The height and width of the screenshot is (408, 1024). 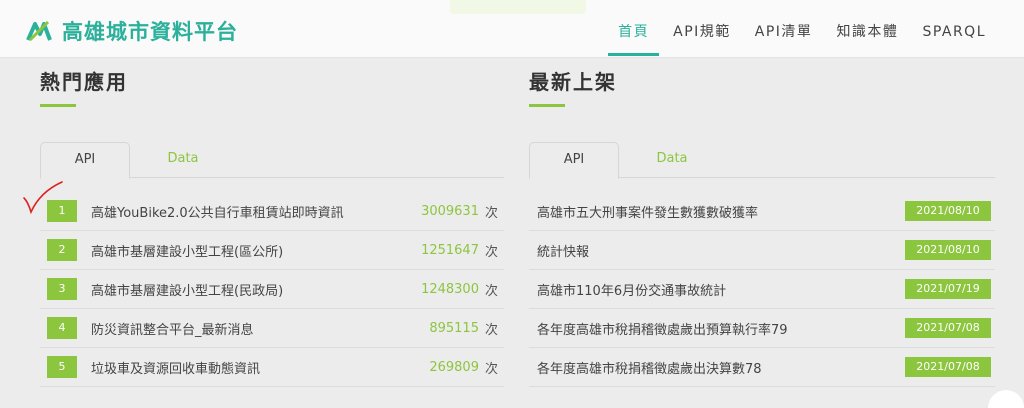 I want to click on floating-button-edge, so click(x=1006, y=399).